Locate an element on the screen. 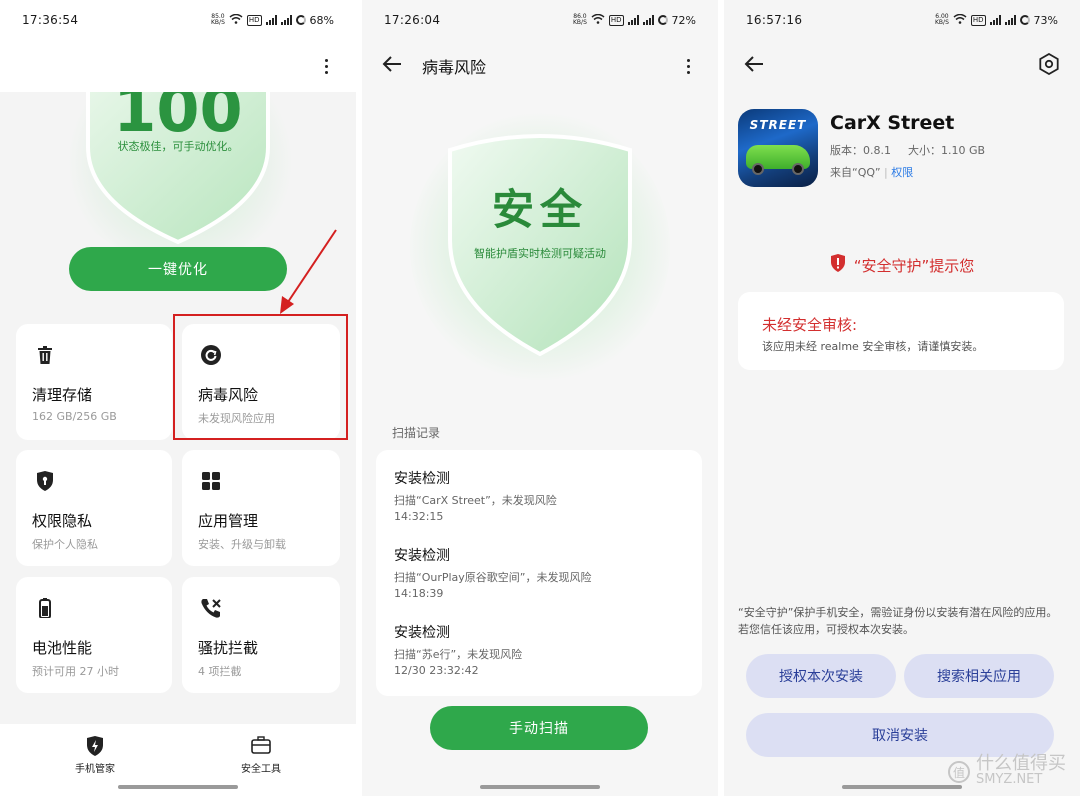 This screenshot has height=796, width=1080. security-status-text: 安全 is located at coordinates (539, 209).